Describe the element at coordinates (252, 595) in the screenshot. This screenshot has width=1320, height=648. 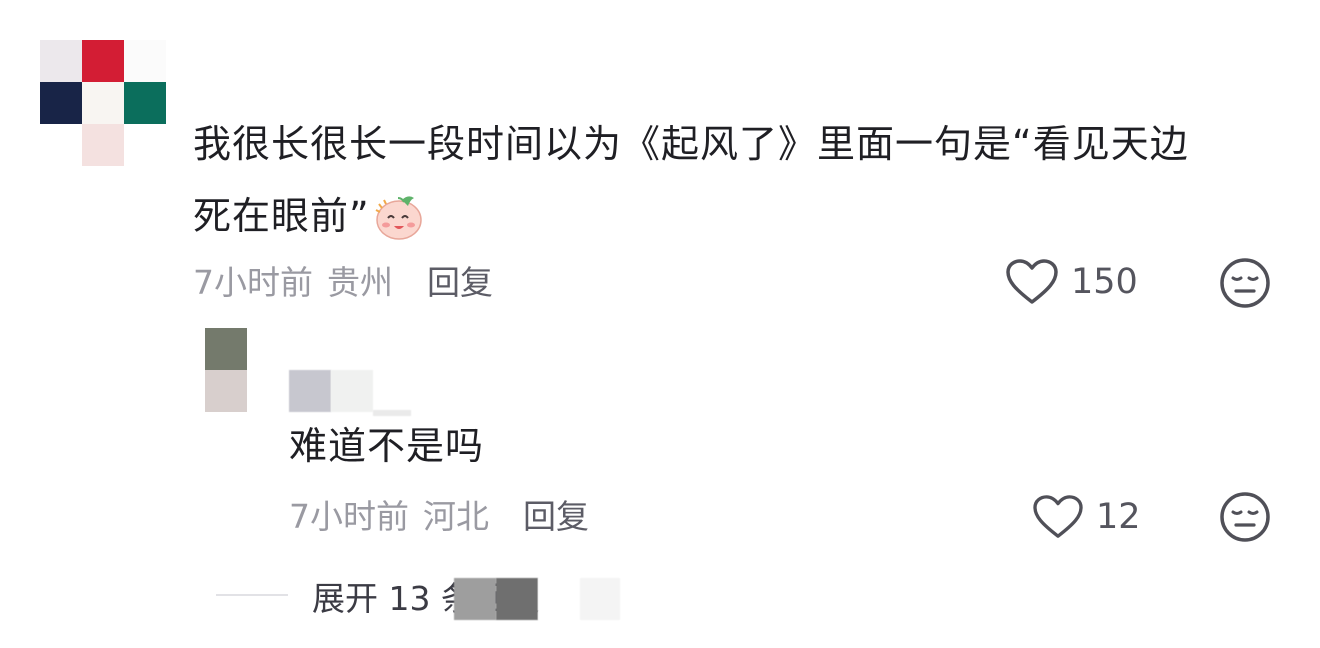
I see `expand-divider` at that location.